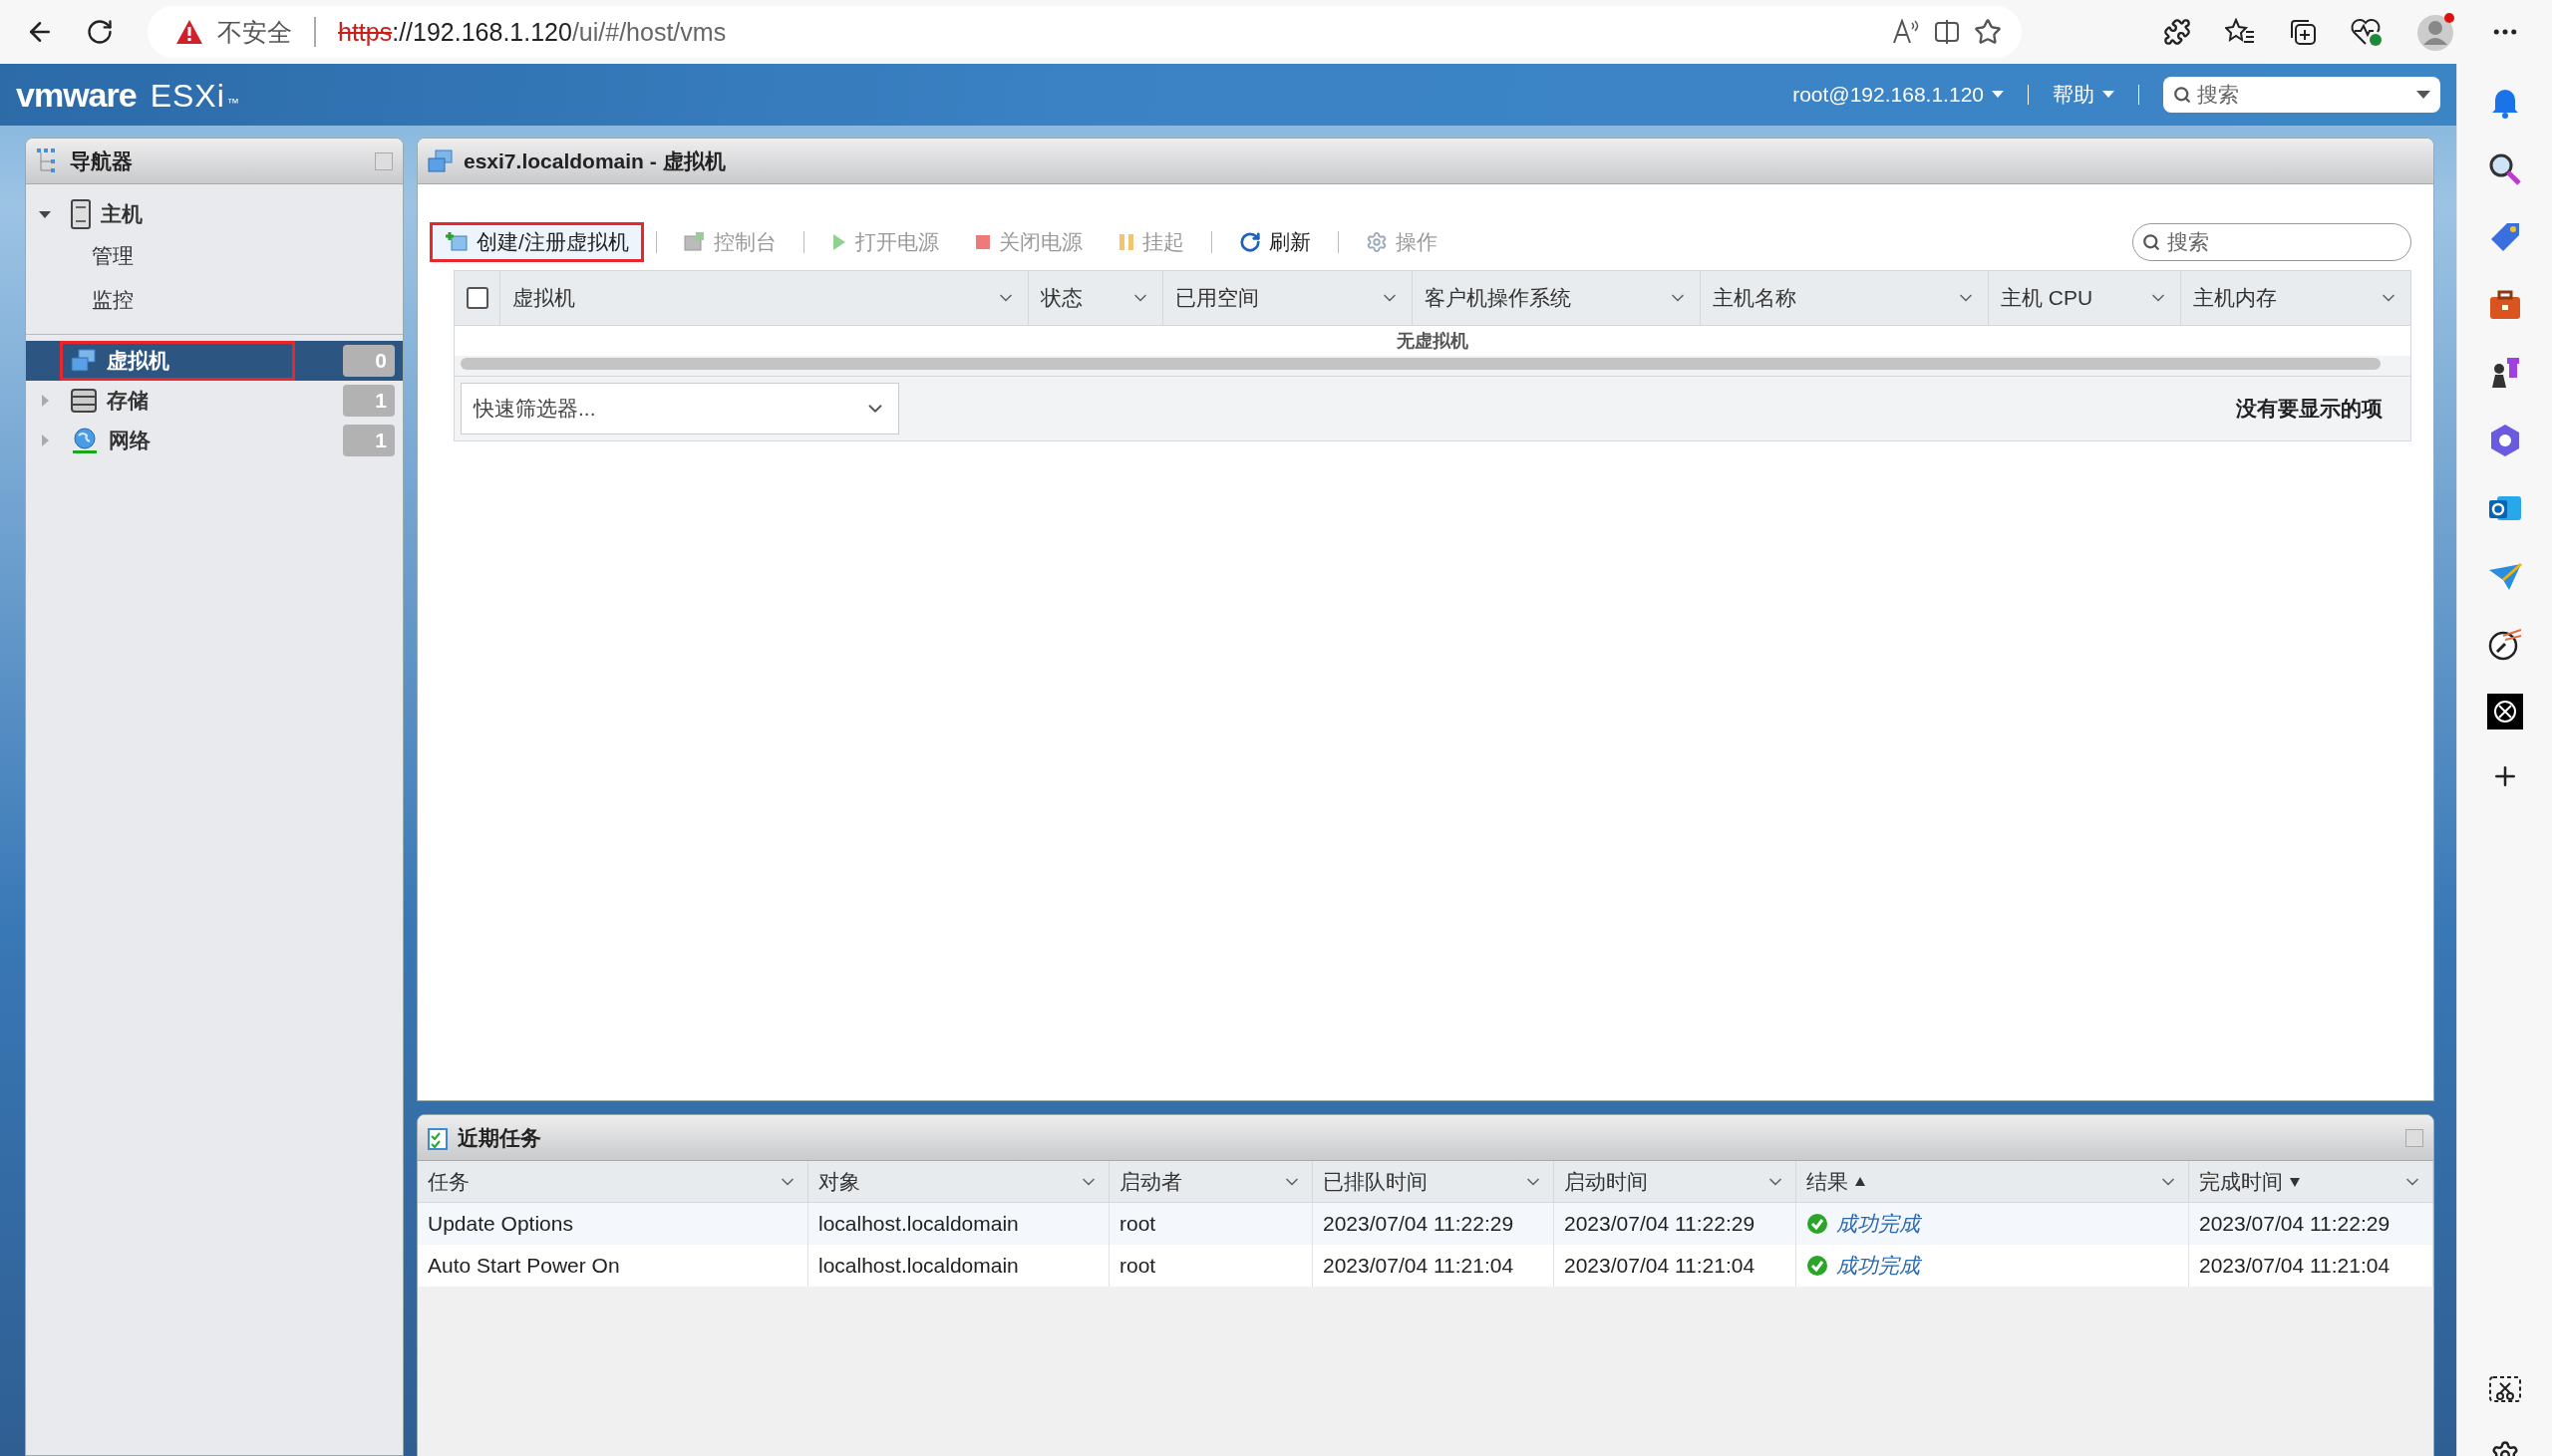  I want to click on address-bar: 不安全 https://192.168.1.120/ui/#/host/vms, so click(1085, 32).